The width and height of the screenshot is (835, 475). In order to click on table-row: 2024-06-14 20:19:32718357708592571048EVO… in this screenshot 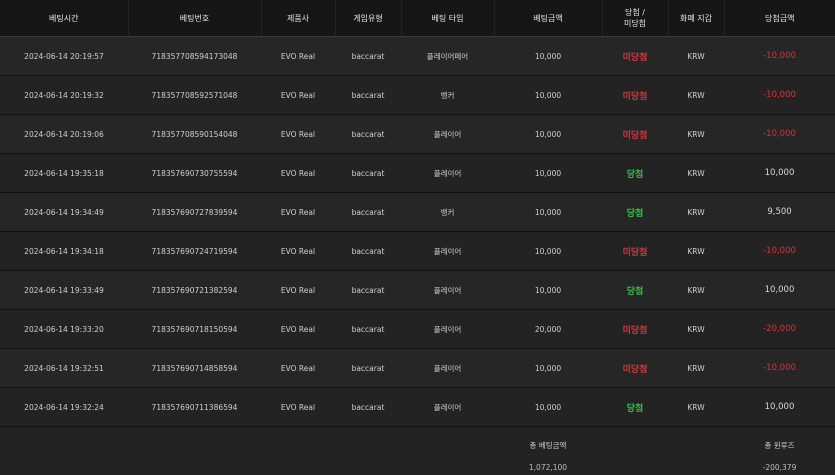, I will do `click(417, 95)`.